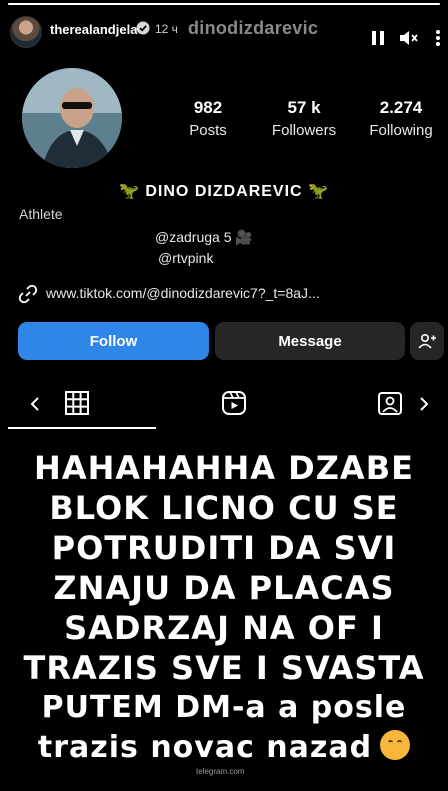  Describe the element at coordinates (93, 29) in the screenshot. I see `story-author-username: therealandjela` at that location.